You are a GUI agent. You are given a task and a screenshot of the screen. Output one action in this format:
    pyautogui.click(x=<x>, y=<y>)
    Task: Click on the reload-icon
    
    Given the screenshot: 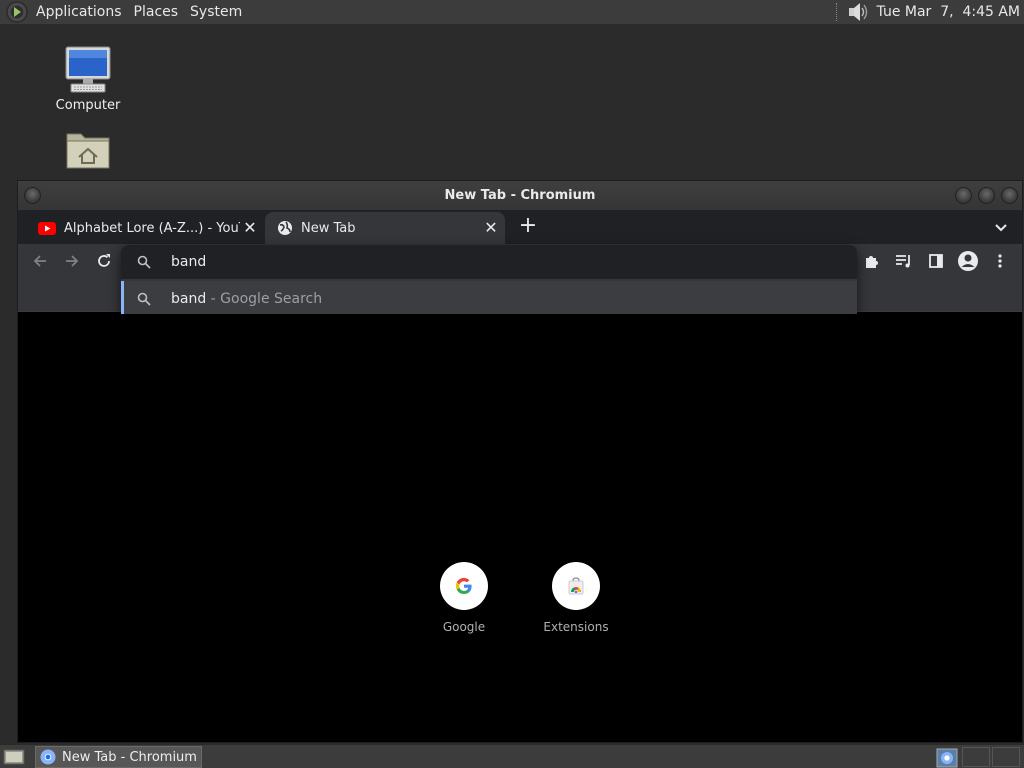 What is the action you would take?
    pyautogui.click(x=104, y=260)
    